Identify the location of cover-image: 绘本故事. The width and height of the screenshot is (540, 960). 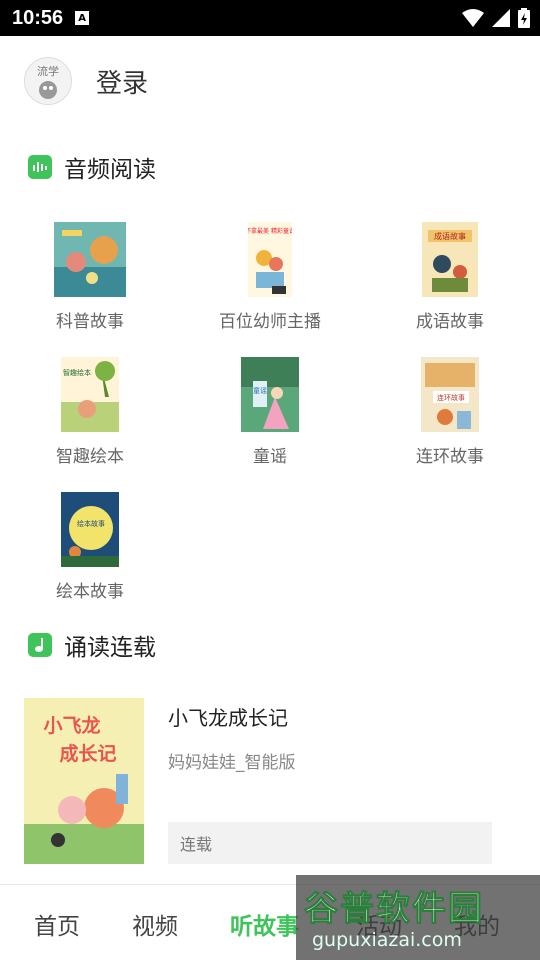
(90, 529).